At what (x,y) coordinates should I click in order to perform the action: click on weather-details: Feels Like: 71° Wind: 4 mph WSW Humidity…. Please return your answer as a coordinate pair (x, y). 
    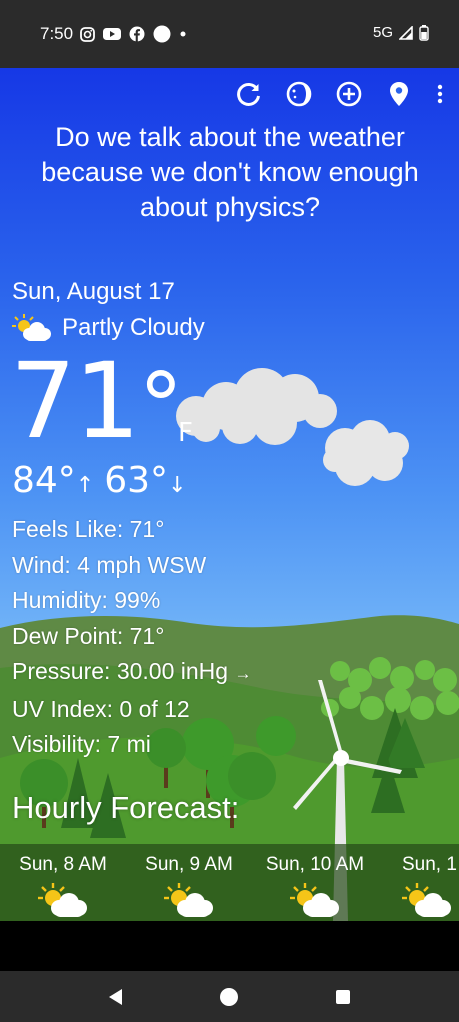
    Looking at the image, I should click on (131, 637).